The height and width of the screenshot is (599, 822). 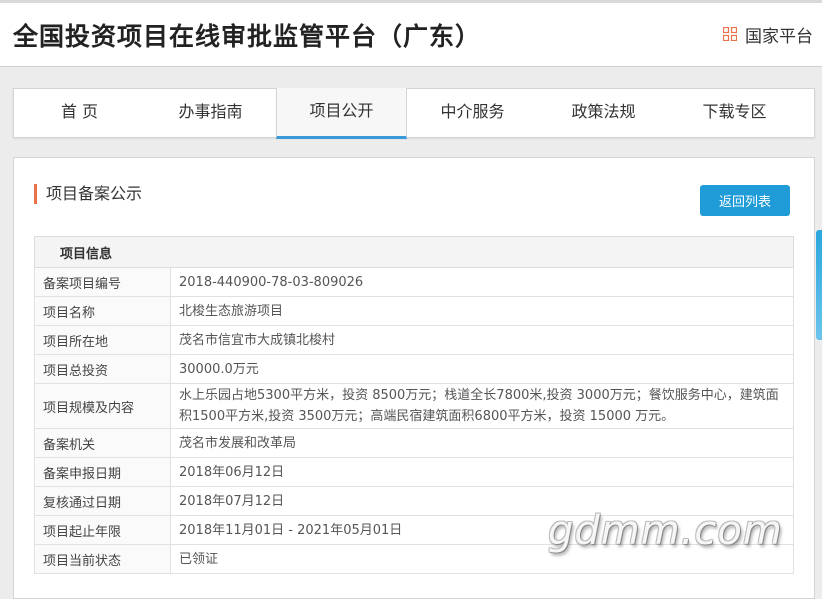 I want to click on side-scroll-tab, so click(x=819, y=285).